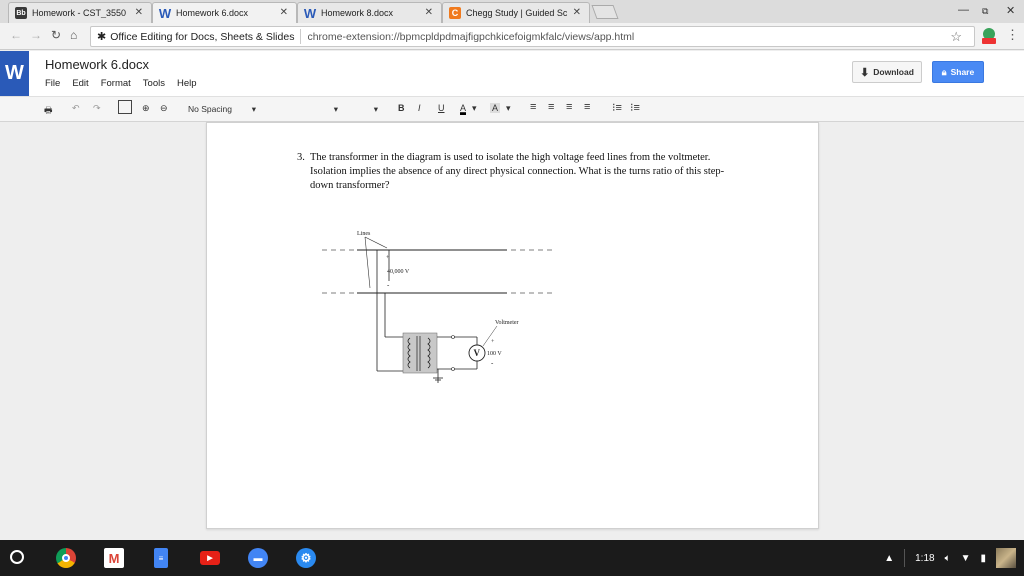 The width and height of the screenshot is (1024, 576). What do you see at coordinates (164, 108) in the screenshot?
I see `zoom-out-icon: ⊖` at bounding box center [164, 108].